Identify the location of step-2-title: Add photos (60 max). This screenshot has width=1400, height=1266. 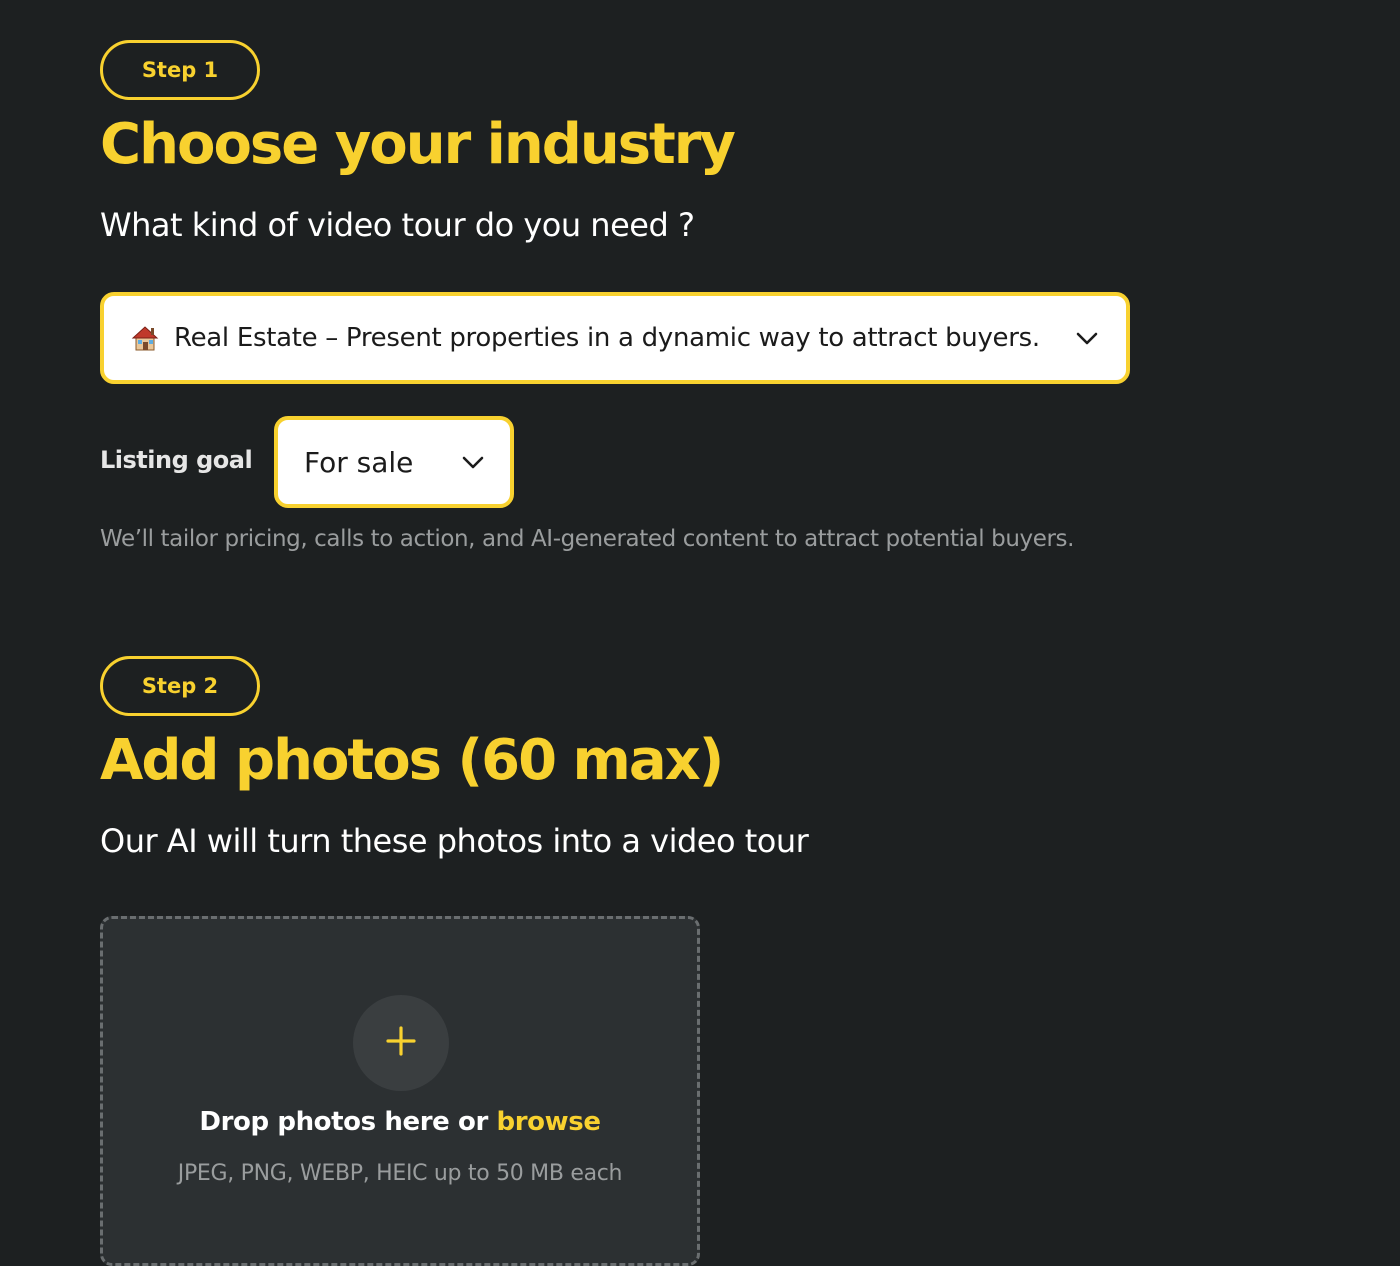
(412, 760).